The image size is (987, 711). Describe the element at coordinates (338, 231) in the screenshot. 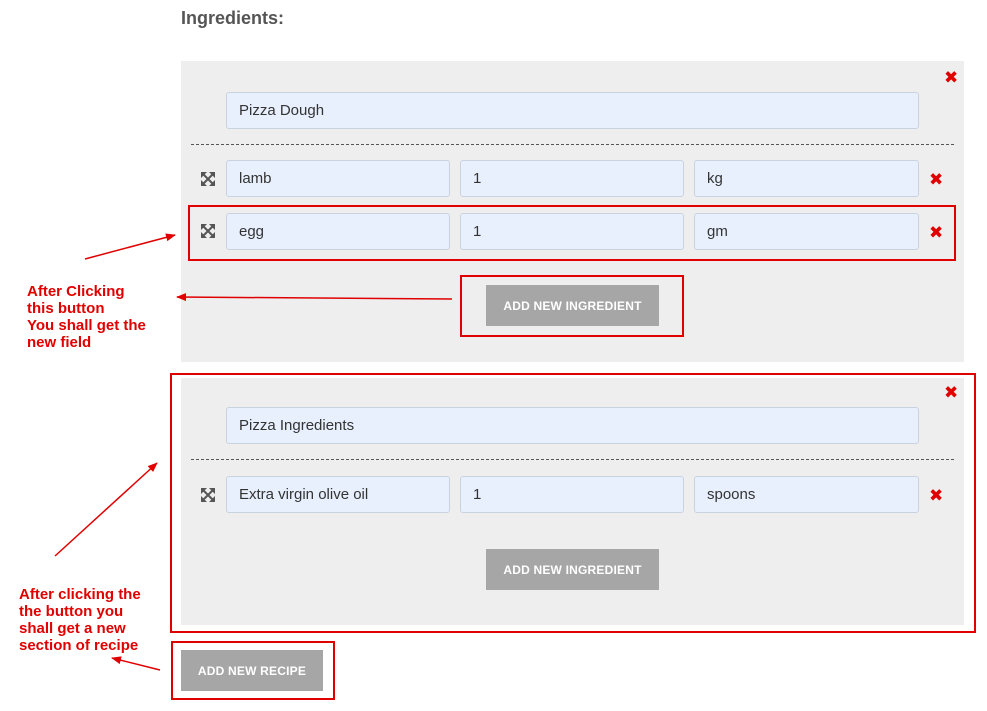

I see `ingredient-name-input: egg` at that location.